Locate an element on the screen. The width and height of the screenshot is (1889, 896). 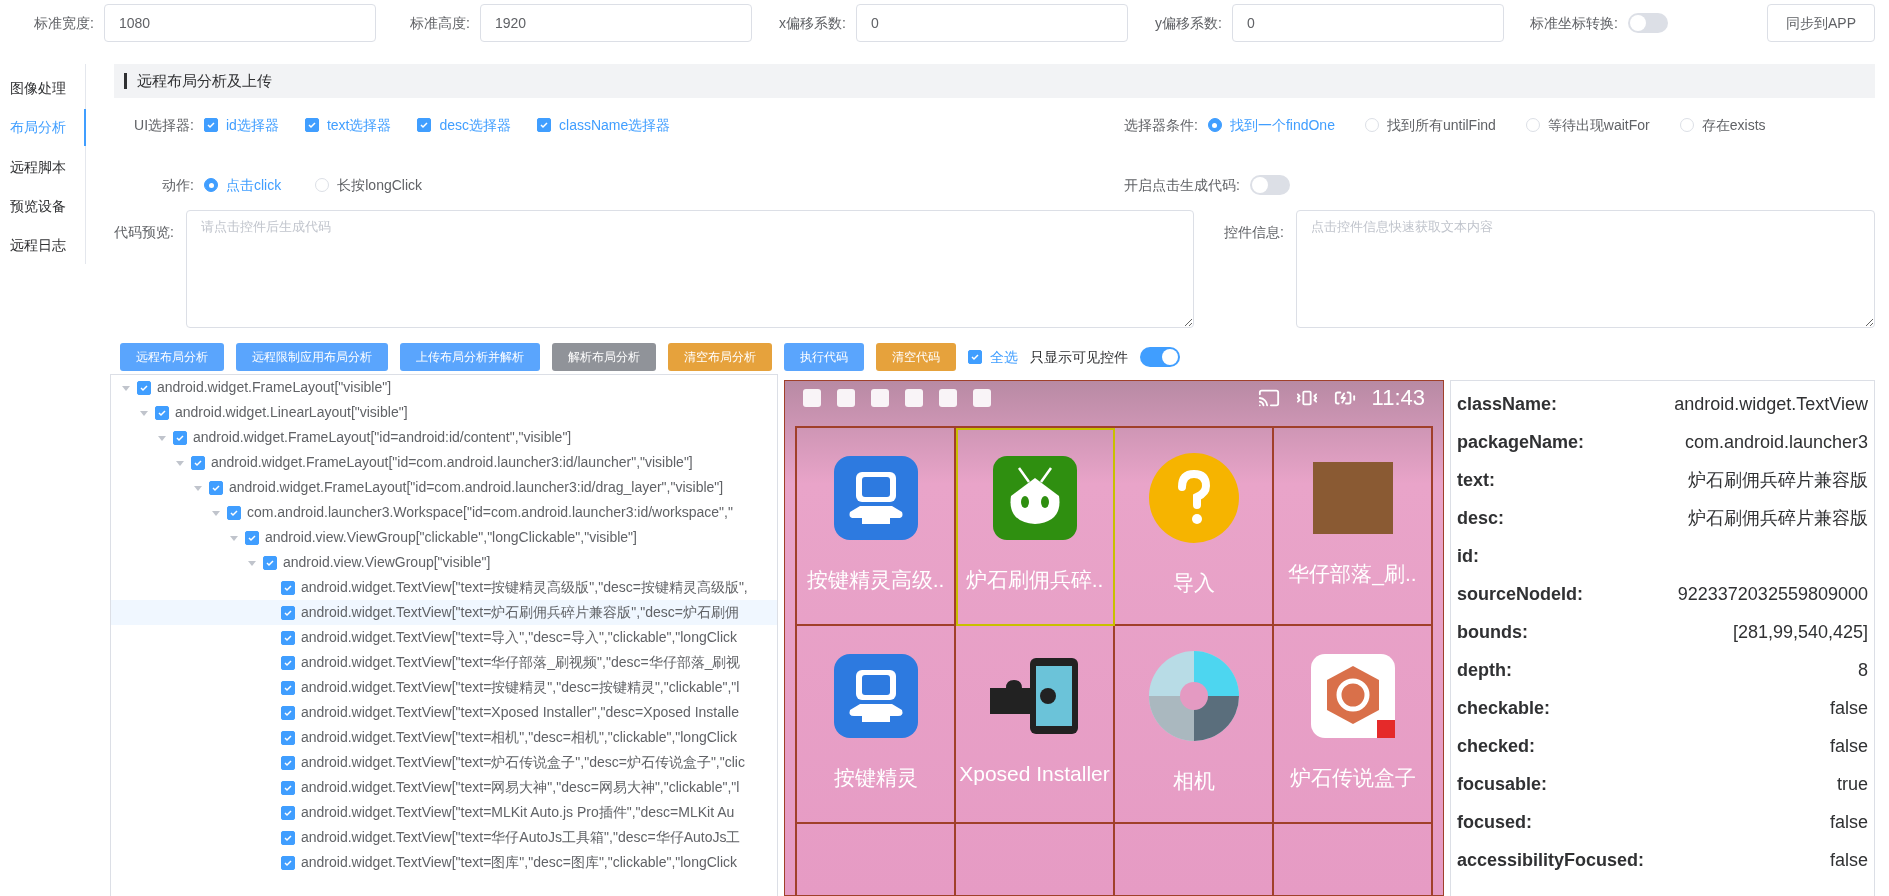
tree-node: android.widget.LinearLayout["visible"] is located at coordinates (444, 412).